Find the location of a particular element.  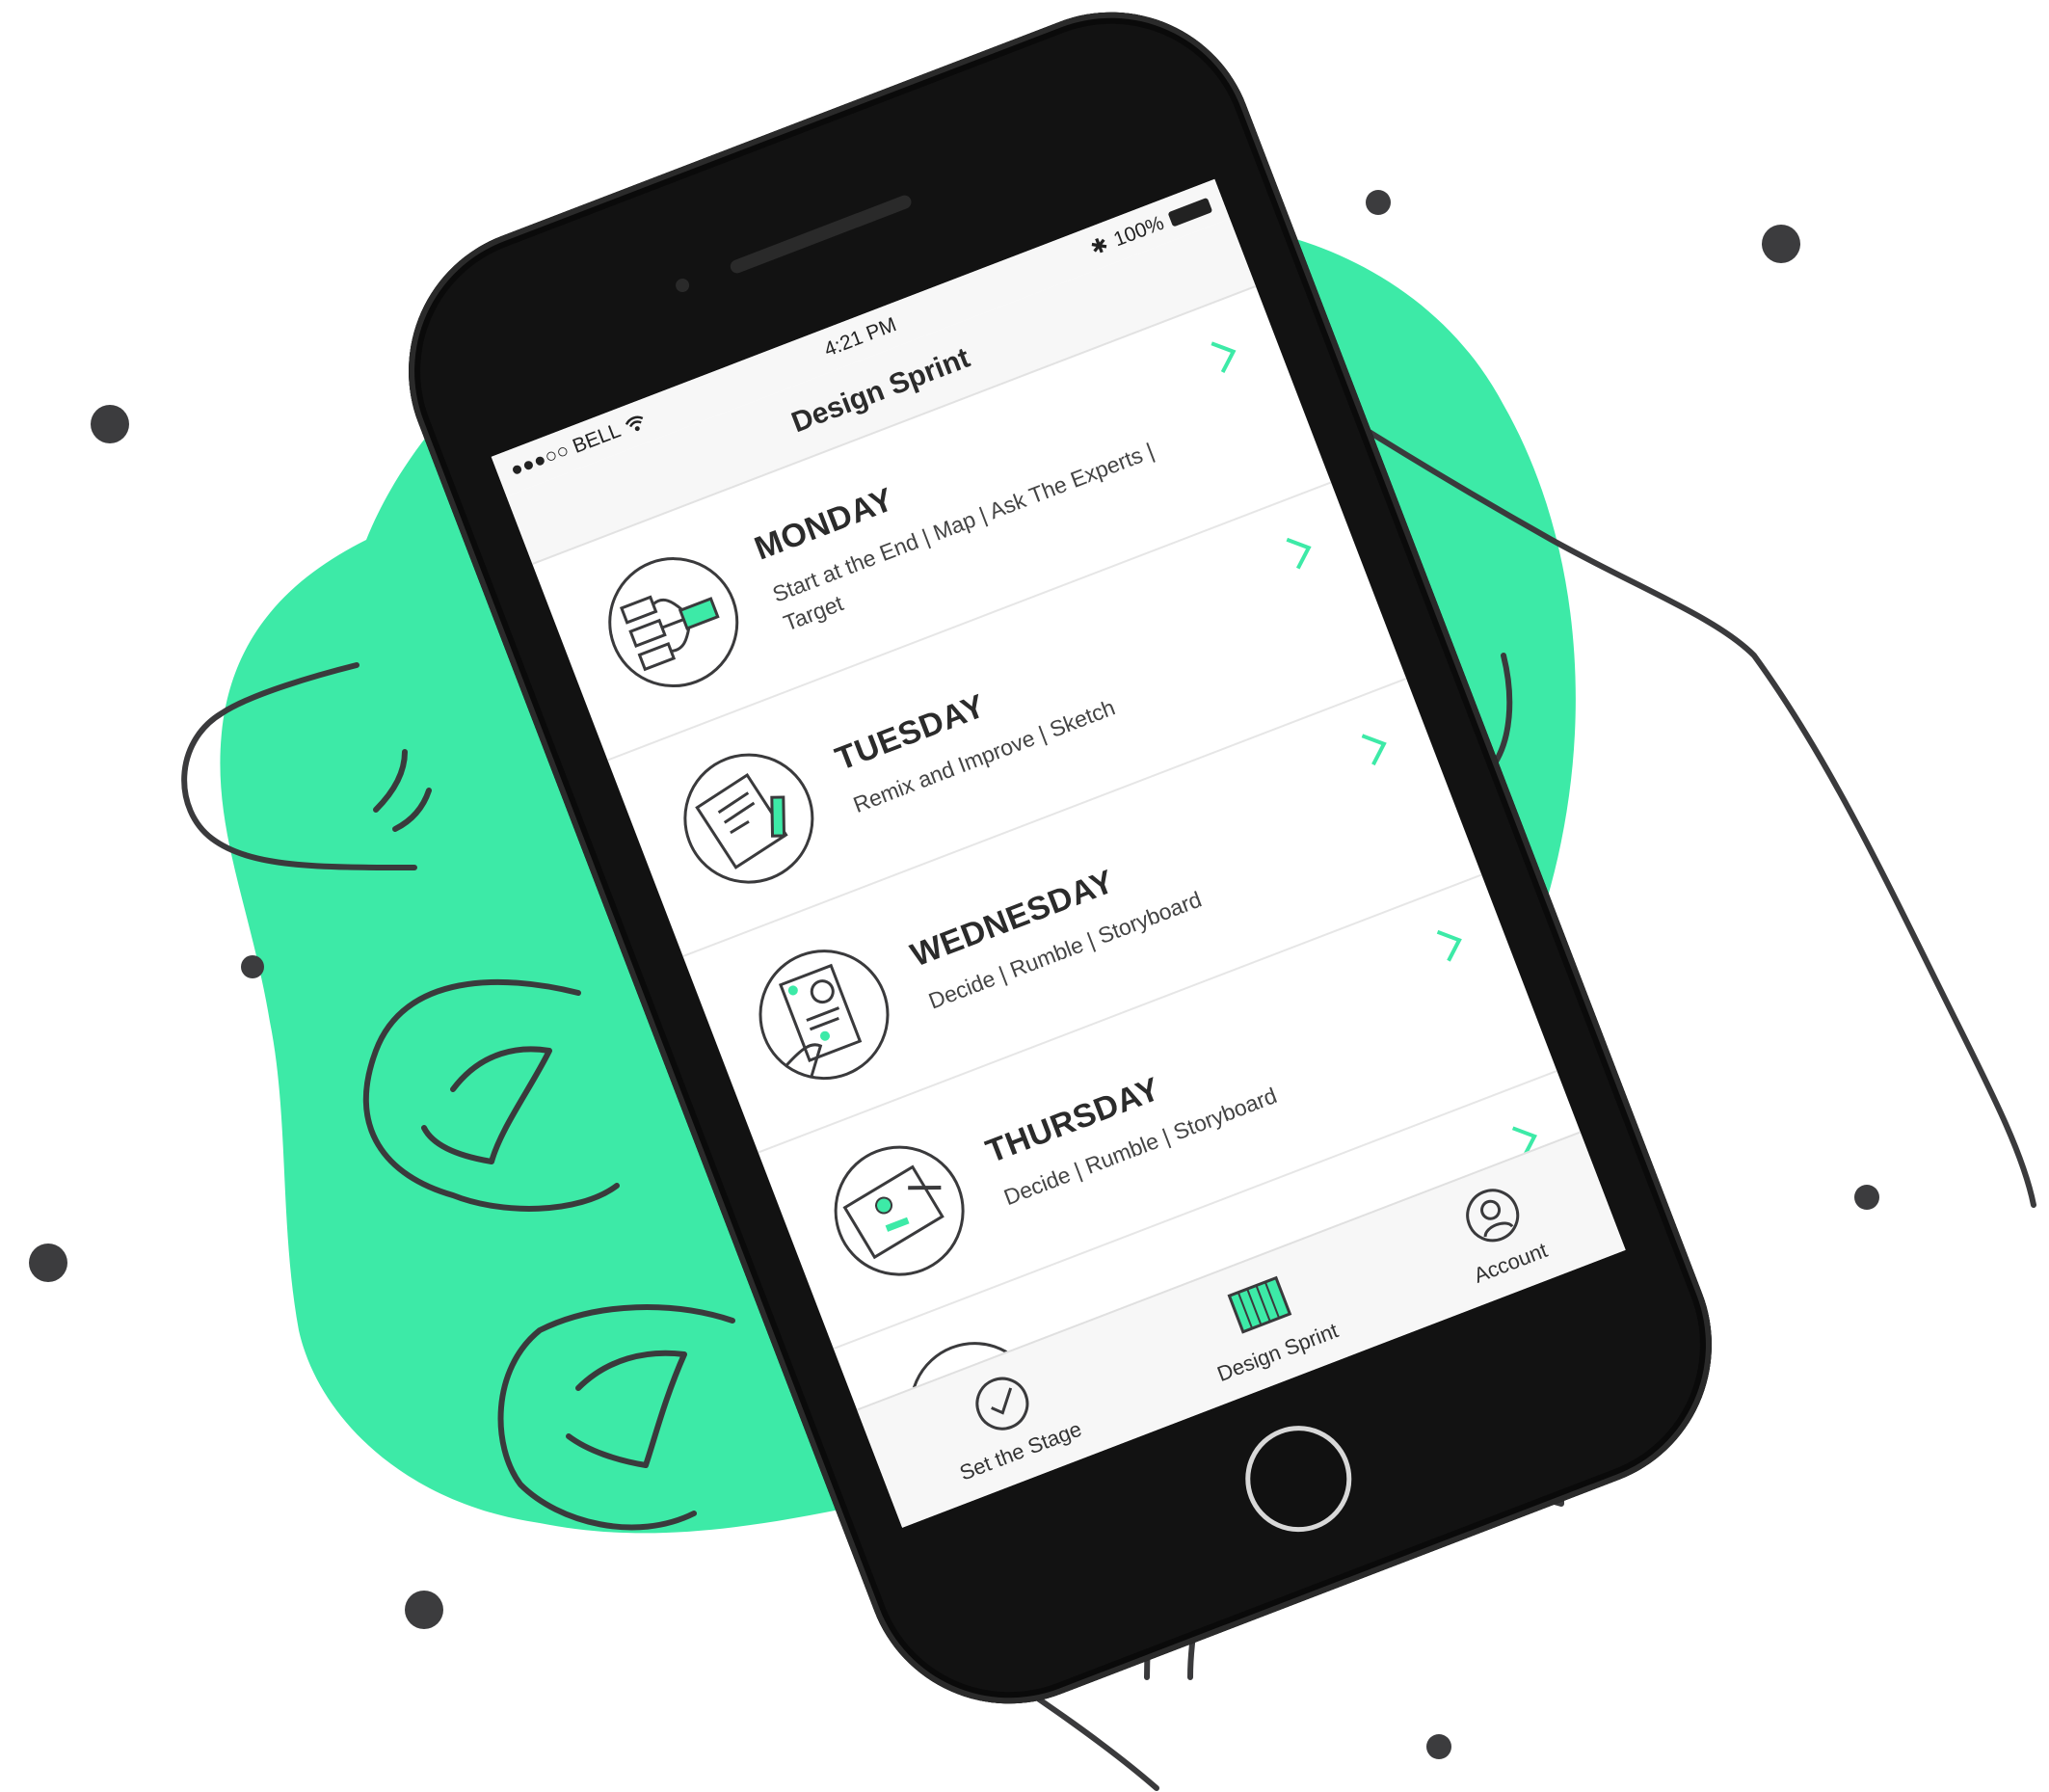

user-circle-icon is located at coordinates (1492, 1216).